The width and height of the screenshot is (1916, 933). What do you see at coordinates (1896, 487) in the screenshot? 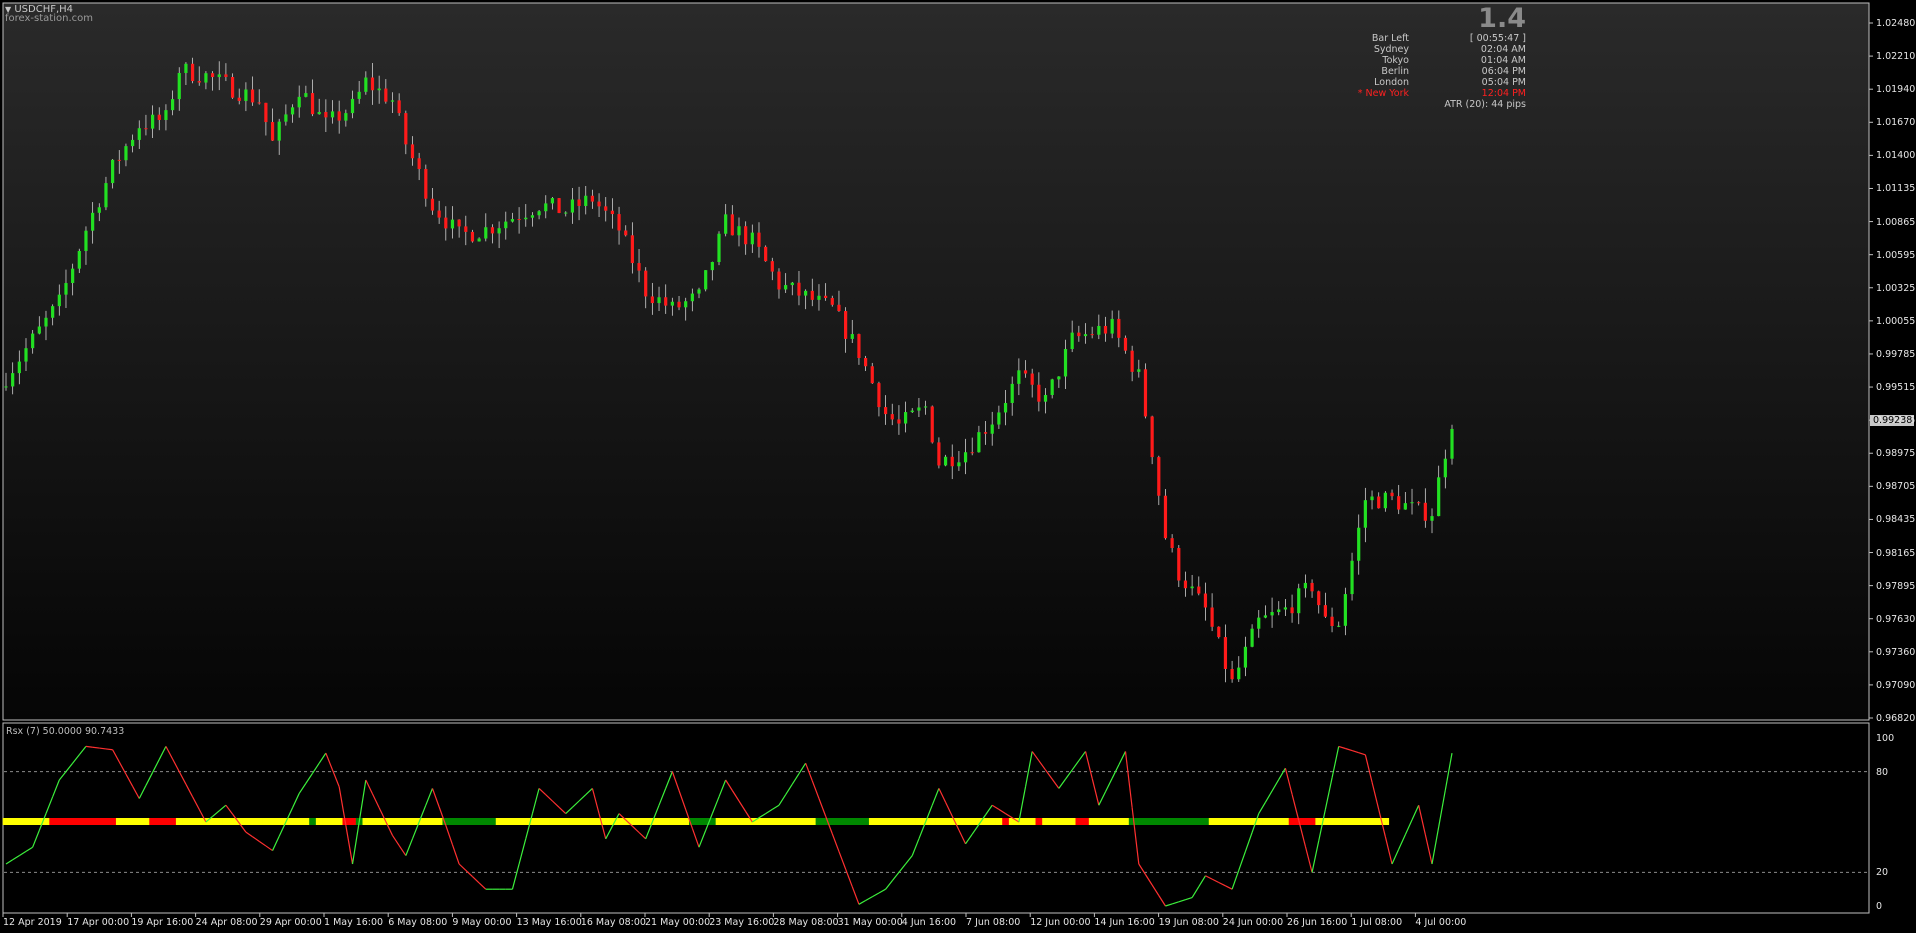
I see `price-axis-label: 0.98705` at bounding box center [1896, 487].